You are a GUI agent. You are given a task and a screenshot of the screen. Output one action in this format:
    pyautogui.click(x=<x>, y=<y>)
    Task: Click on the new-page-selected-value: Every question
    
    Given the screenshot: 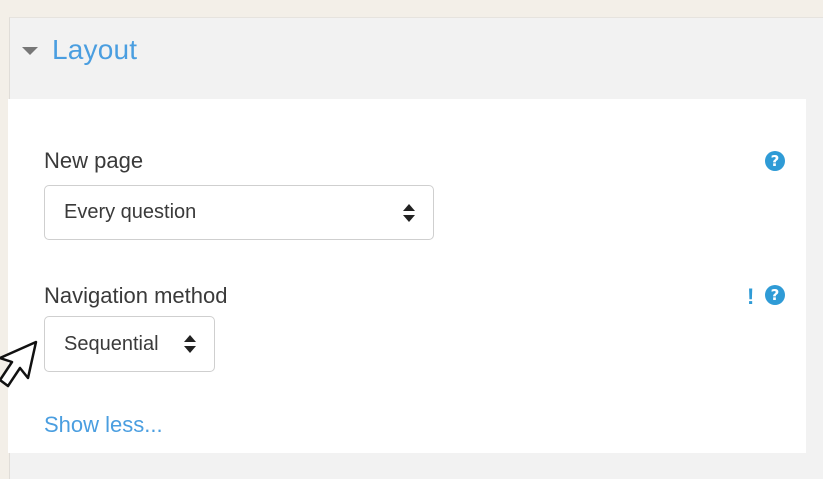 What is the action you would take?
    pyautogui.click(x=130, y=212)
    